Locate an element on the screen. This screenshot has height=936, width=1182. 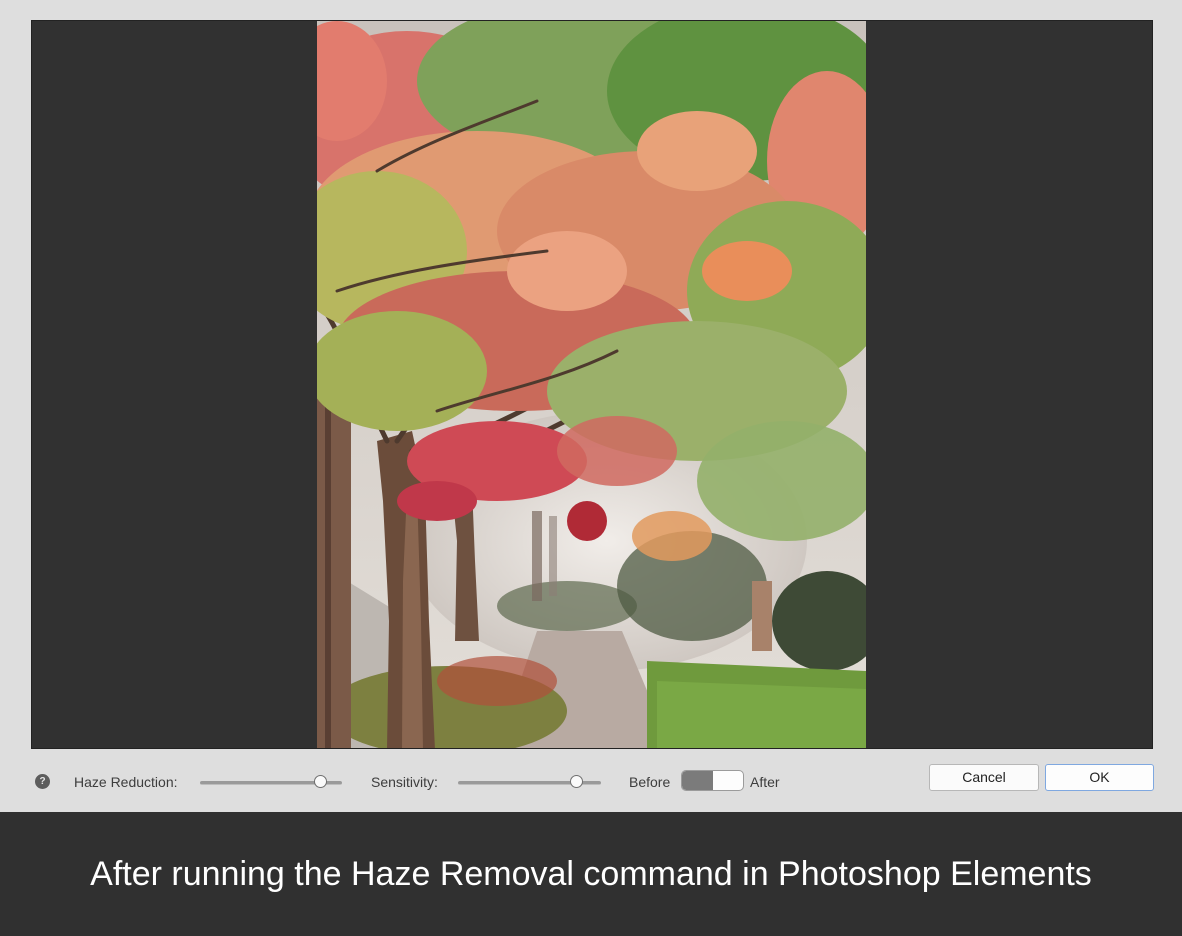
question-circle-icon: ? is located at coordinates (42, 781).